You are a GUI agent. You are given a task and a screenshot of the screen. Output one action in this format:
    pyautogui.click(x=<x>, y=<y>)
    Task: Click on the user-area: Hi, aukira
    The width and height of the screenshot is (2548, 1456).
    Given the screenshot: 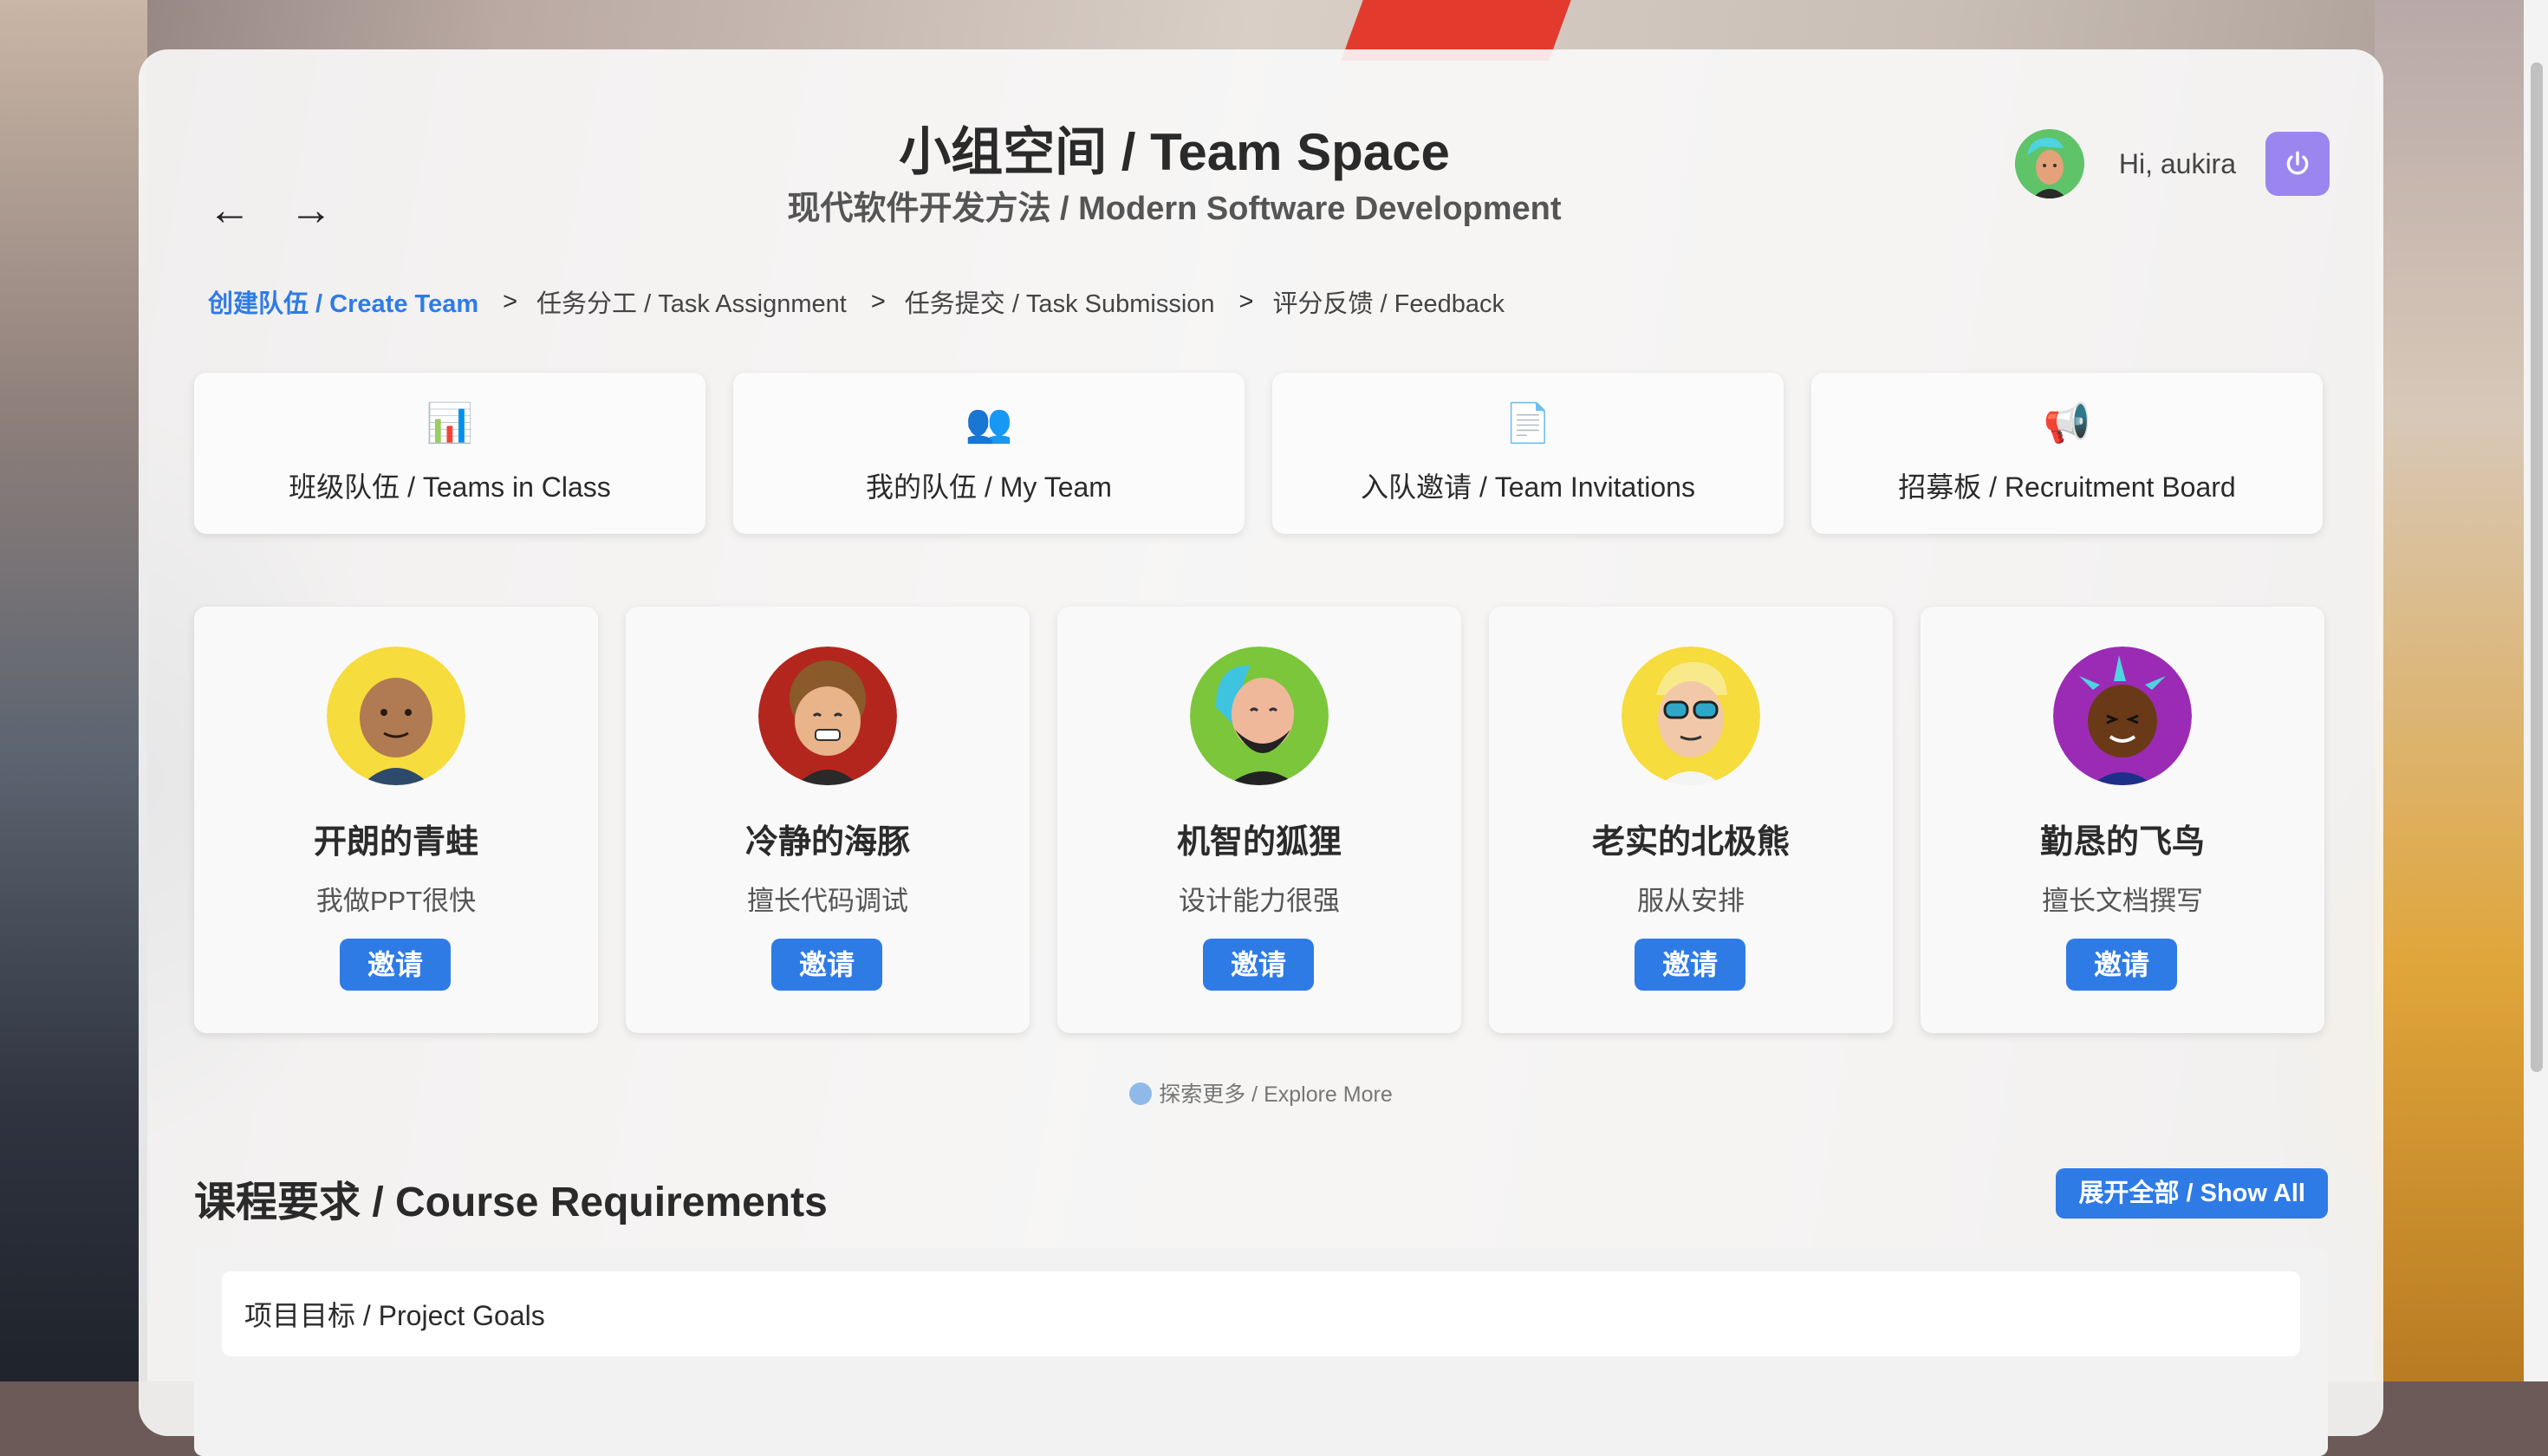 What is the action you would take?
    pyautogui.click(x=2172, y=163)
    